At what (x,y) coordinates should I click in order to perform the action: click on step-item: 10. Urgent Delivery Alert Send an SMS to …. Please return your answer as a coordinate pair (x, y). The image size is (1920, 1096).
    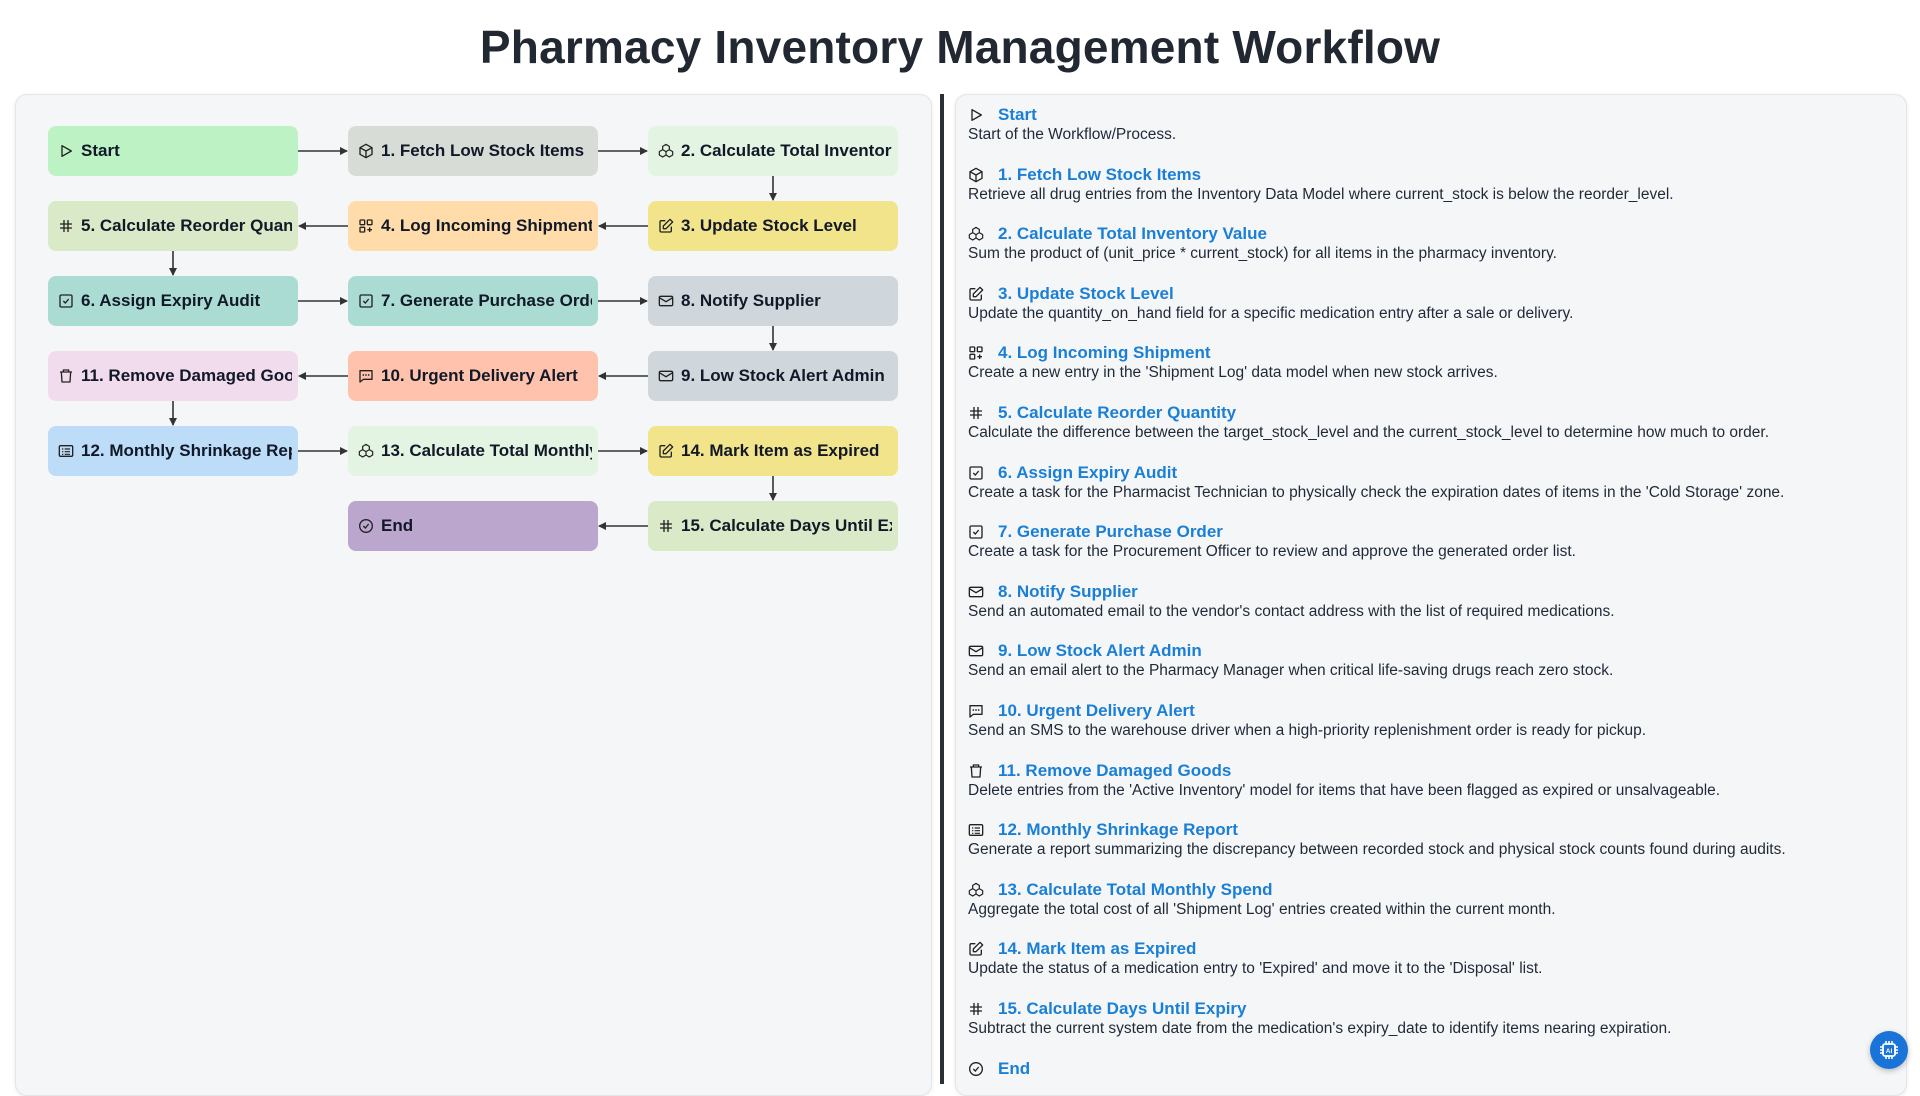
    Looking at the image, I should click on (1428, 720).